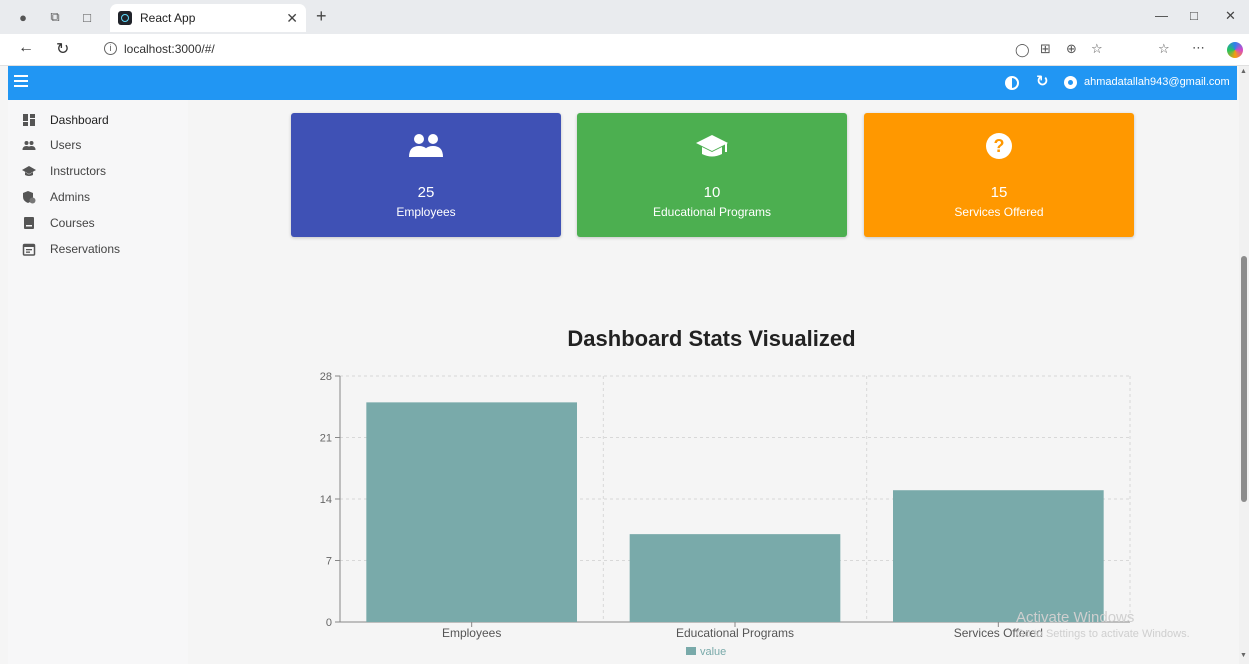  What do you see at coordinates (1194, 15) in the screenshot?
I see `restore-icon: □` at bounding box center [1194, 15].